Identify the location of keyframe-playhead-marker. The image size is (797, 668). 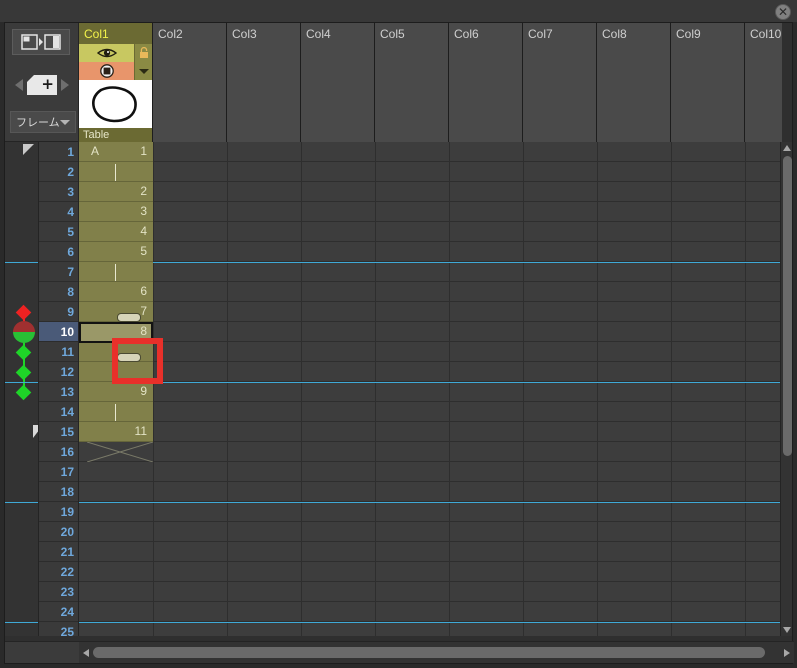
(24, 332).